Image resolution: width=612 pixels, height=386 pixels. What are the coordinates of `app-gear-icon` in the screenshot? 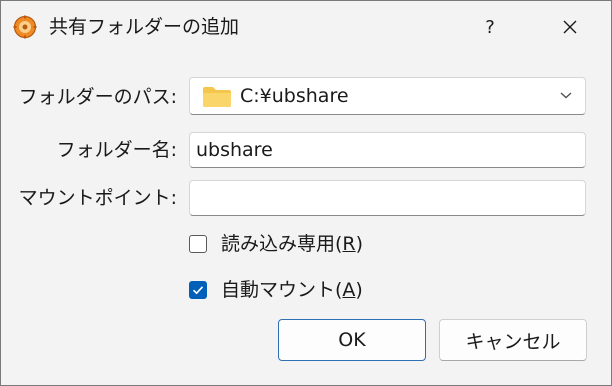 It's located at (25, 27).